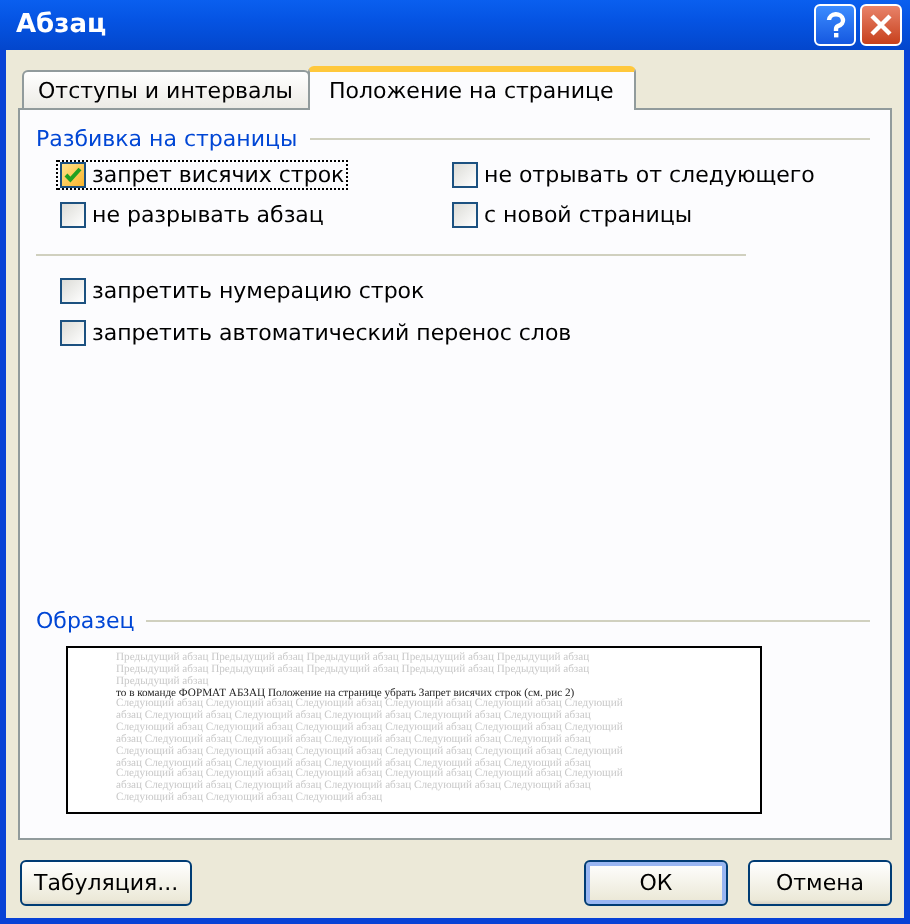 This screenshot has width=910, height=924. Describe the element at coordinates (463, 291) in the screenshot. I see `checkbox-option: запретить нумерацию строк` at that location.